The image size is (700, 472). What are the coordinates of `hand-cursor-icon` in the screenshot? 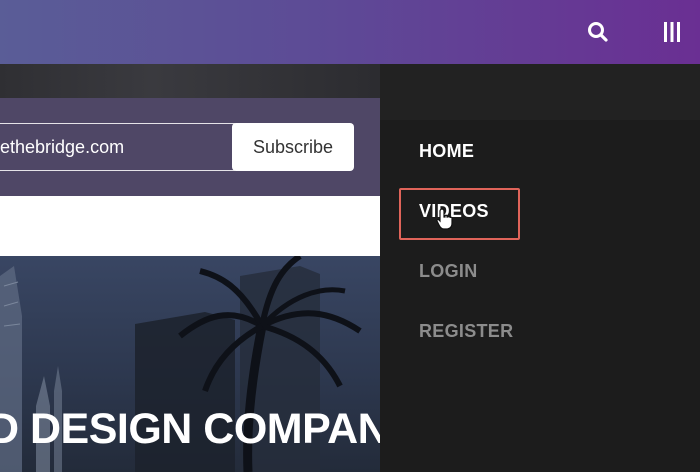 It's located at (445, 219).